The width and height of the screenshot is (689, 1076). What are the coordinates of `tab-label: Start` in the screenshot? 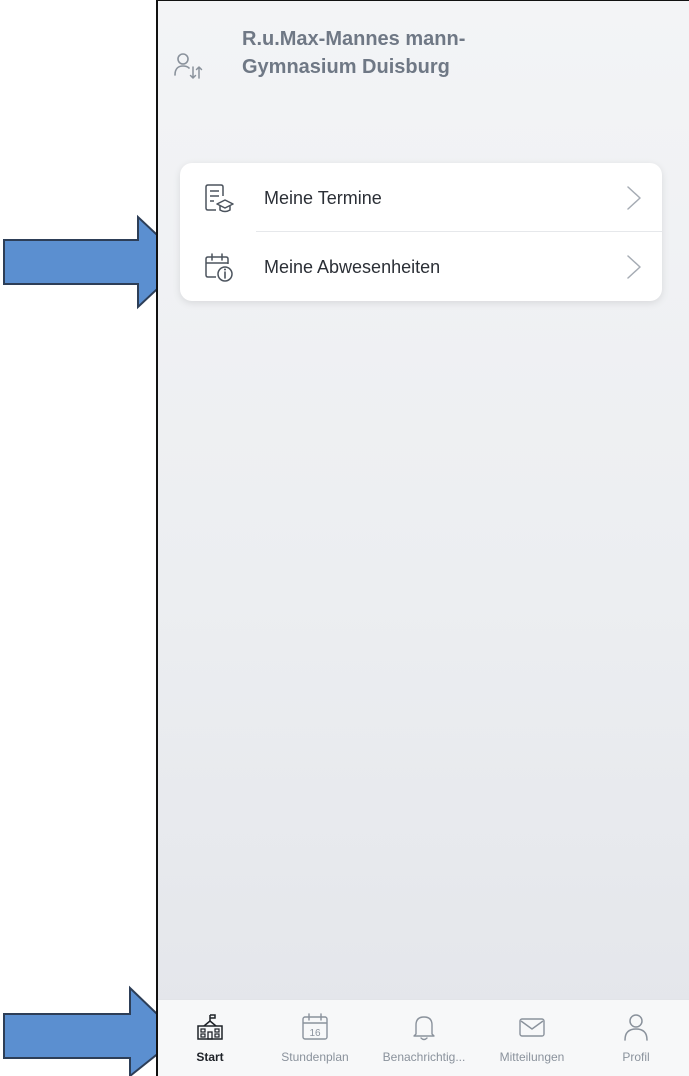 It's located at (210, 1057).